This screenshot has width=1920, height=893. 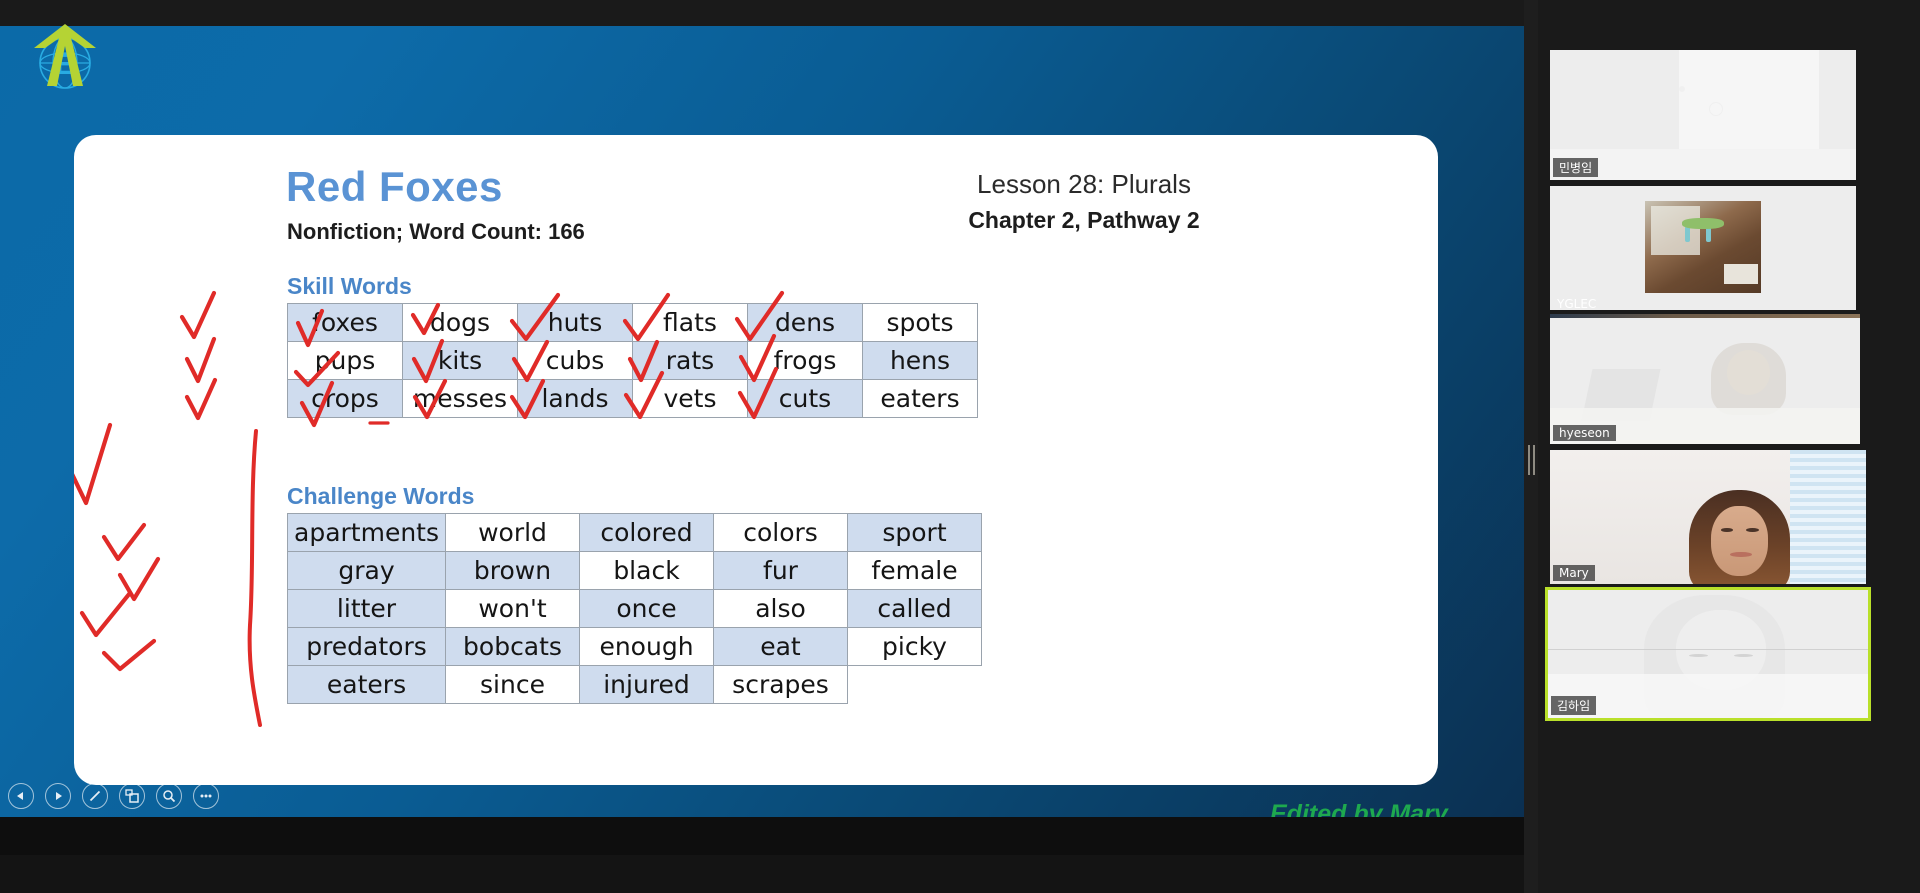 I want to click on word-cell: bobcats, so click(x=512, y=646).